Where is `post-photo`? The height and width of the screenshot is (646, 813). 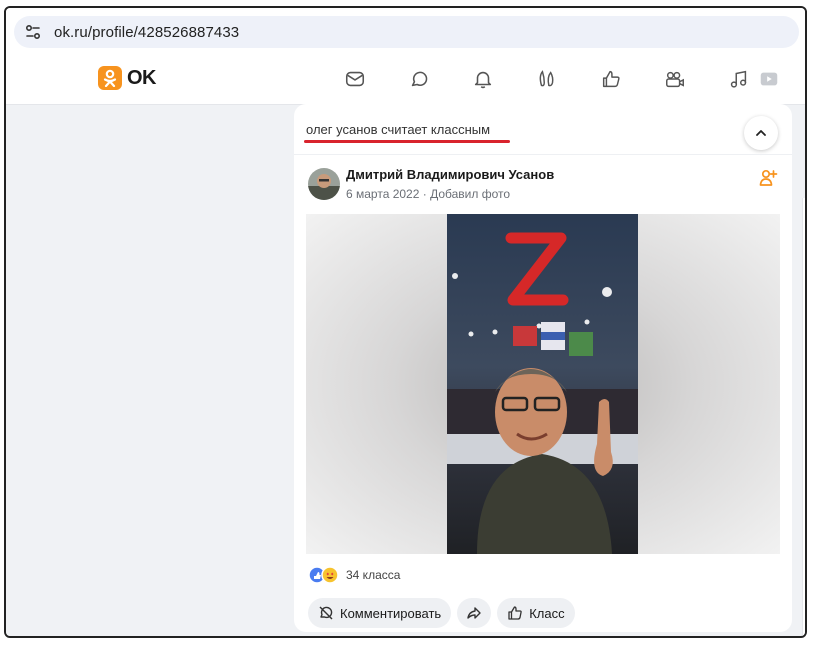
post-photo is located at coordinates (542, 384).